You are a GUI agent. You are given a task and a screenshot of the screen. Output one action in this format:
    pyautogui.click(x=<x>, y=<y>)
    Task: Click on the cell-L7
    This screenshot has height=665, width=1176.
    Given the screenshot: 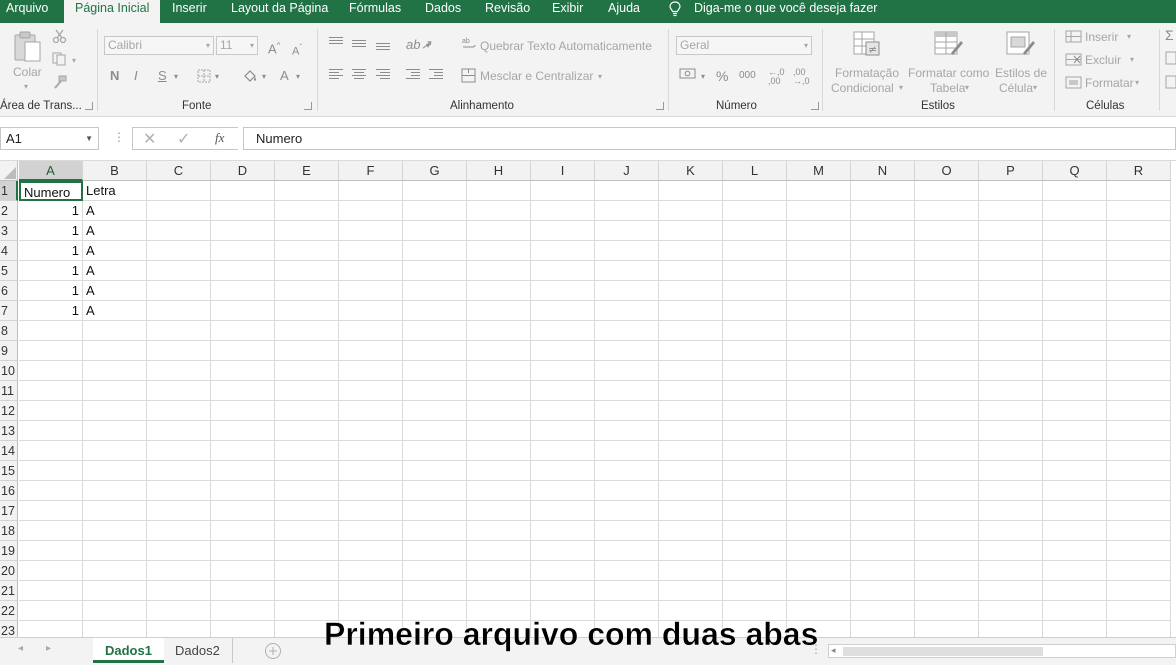 What is the action you would take?
    pyautogui.click(x=755, y=311)
    